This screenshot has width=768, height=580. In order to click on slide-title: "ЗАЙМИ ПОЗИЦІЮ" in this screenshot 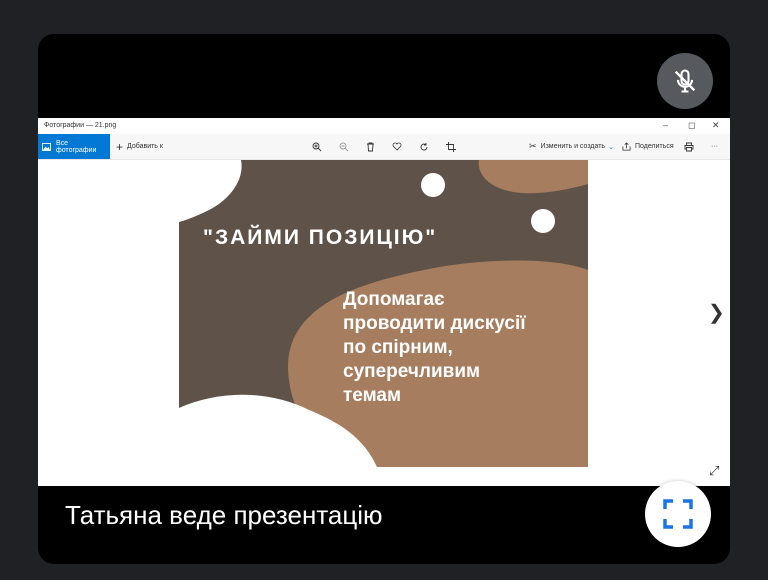, I will do `click(320, 237)`.